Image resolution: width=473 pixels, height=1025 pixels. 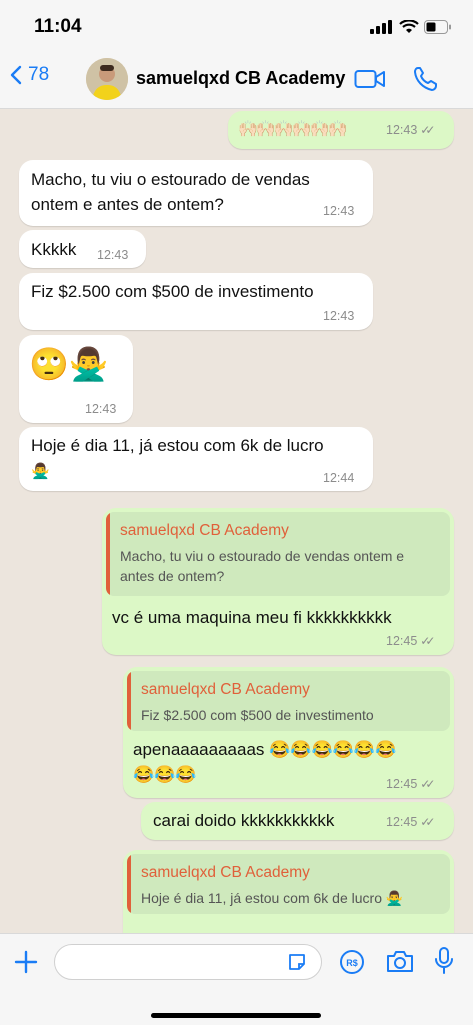 What do you see at coordinates (165, 774) in the screenshot?
I see `message-text-line2: 😂😂😂` at bounding box center [165, 774].